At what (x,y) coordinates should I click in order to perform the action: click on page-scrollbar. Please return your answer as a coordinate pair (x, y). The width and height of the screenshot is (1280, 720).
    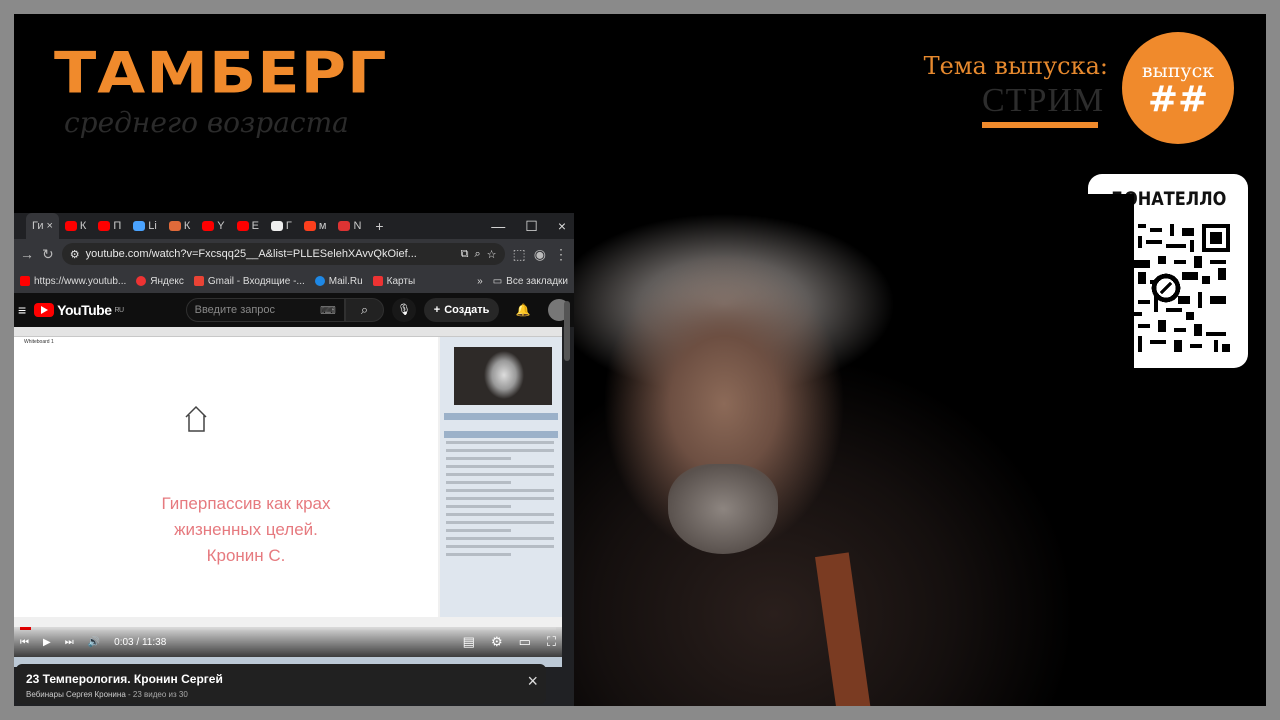
    Looking at the image, I should click on (567, 331).